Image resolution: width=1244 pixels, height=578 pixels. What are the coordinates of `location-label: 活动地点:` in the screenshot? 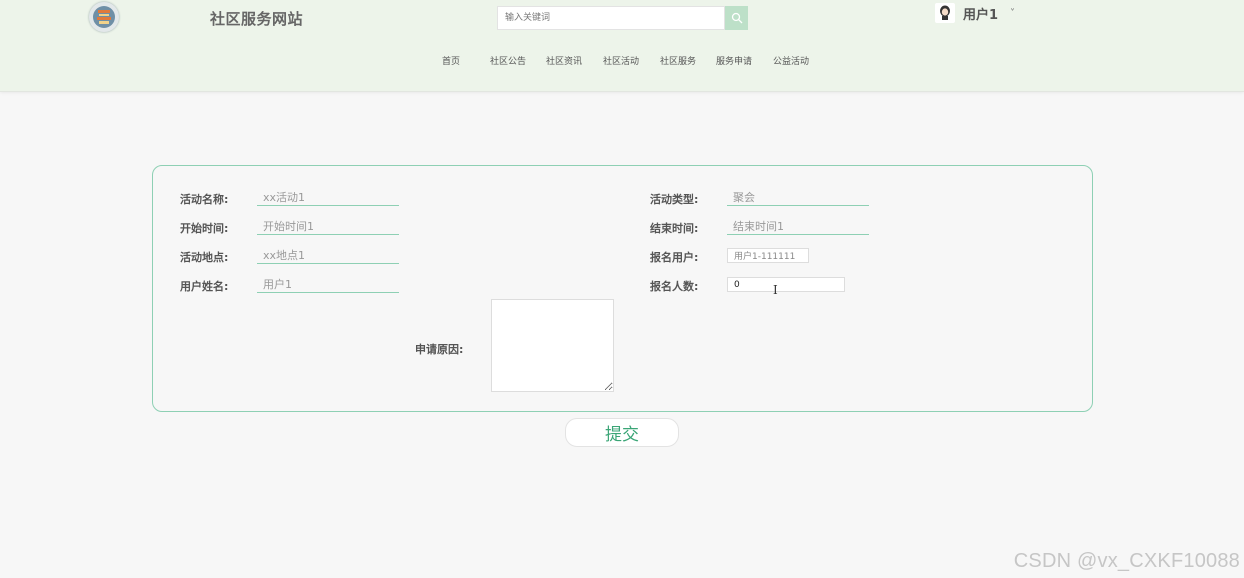 It's located at (204, 257).